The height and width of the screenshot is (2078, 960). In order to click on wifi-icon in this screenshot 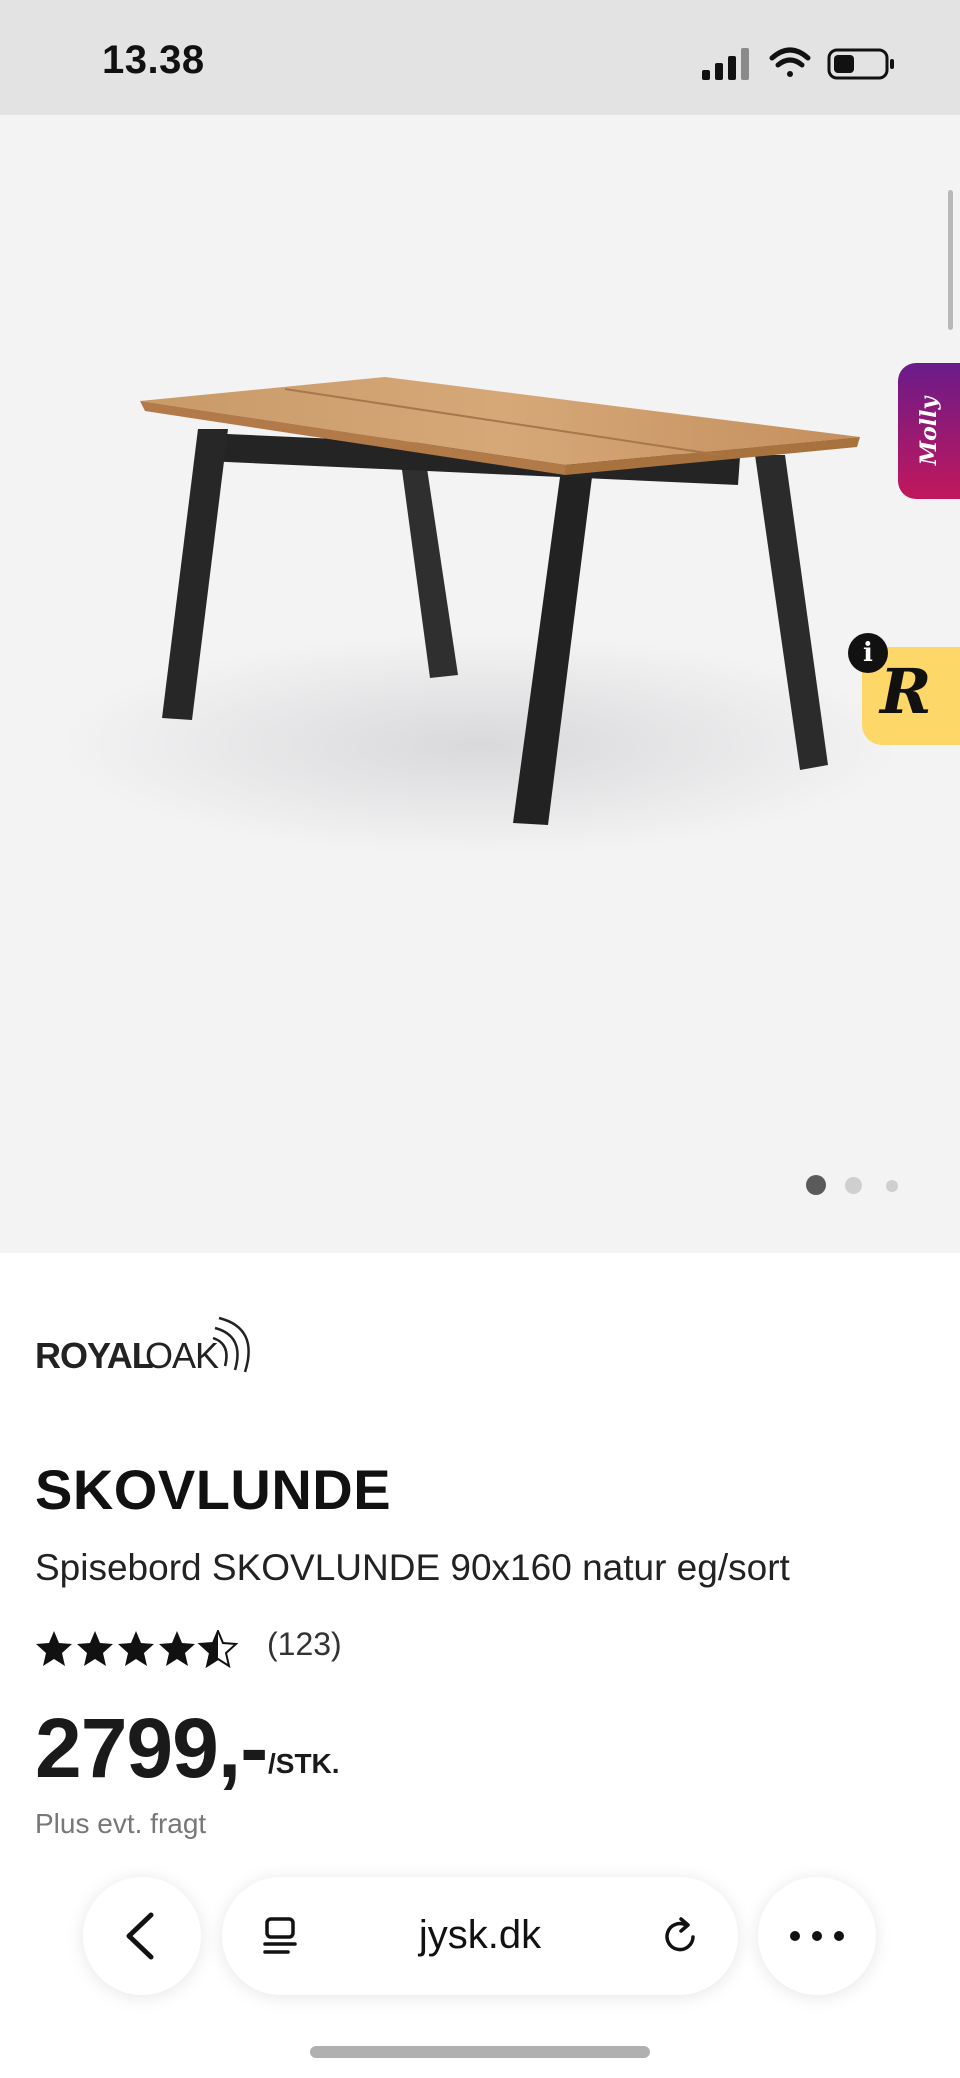, I will do `click(790, 62)`.